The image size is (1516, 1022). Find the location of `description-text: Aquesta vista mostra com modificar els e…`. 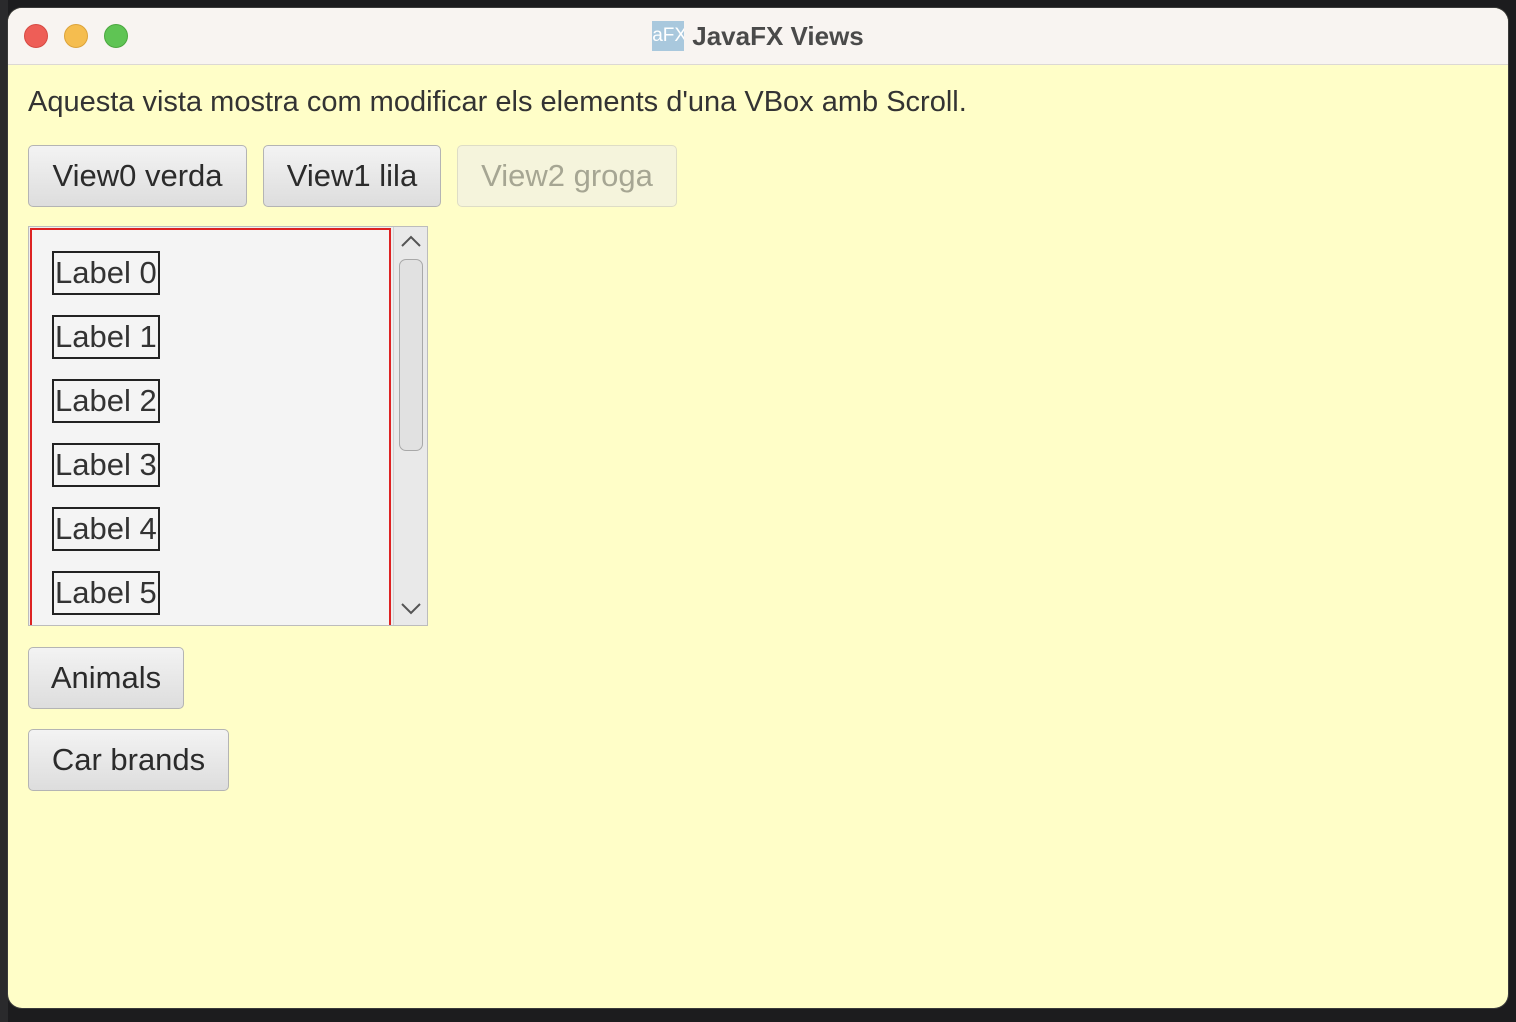

description-text: Aquesta vista mostra com modificar els e… is located at coordinates (497, 102).